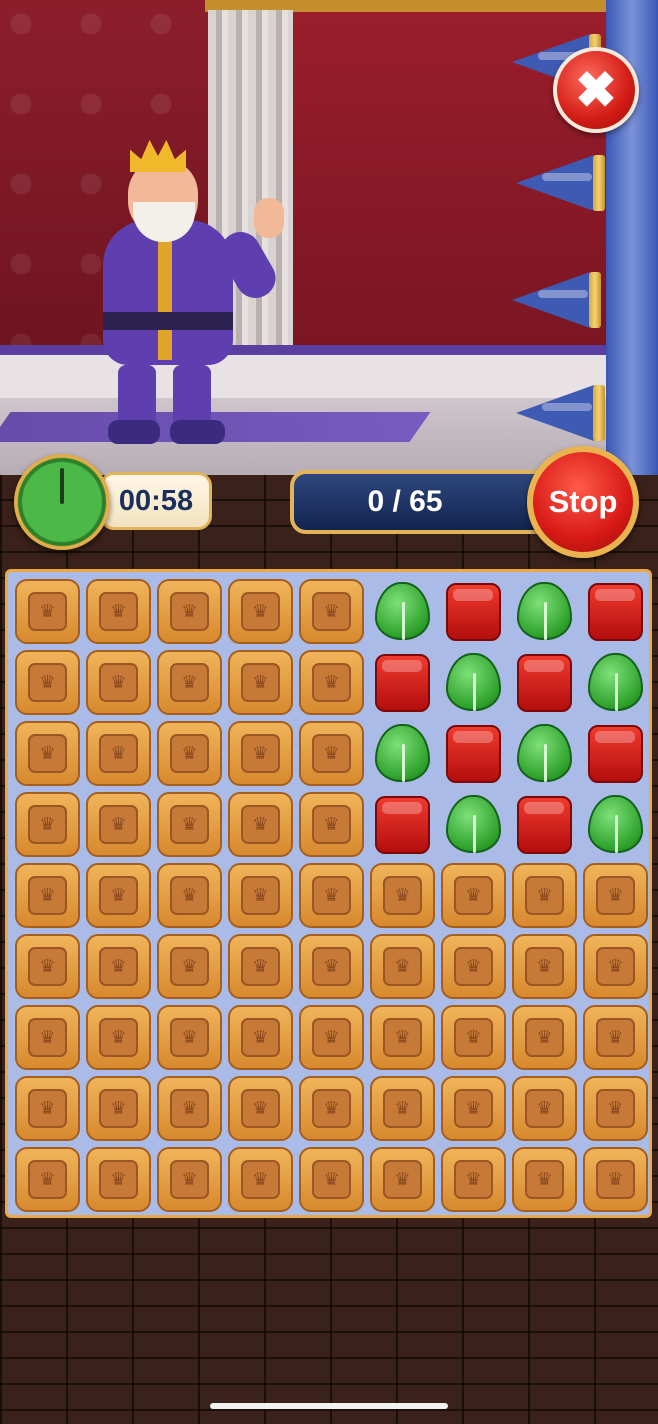 The width and height of the screenshot is (658, 1424). I want to click on hud-bar: 00:58 0 / 65 Stop, so click(329, 505).